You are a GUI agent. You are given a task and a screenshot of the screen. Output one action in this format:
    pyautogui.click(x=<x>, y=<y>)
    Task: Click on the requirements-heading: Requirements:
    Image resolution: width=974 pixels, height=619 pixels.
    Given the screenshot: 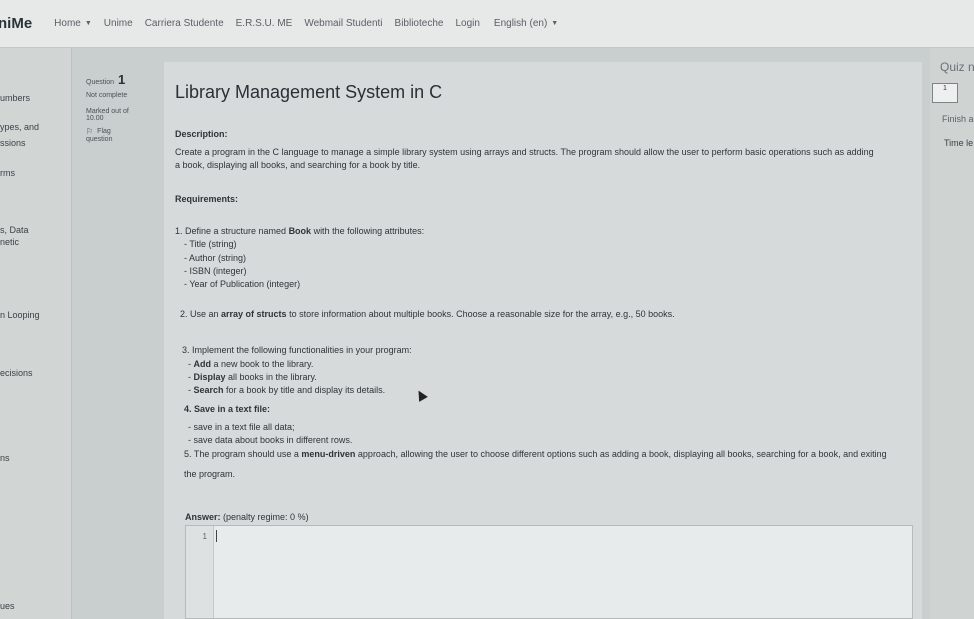 What is the action you would take?
    pyautogui.click(x=207, y=199)
    